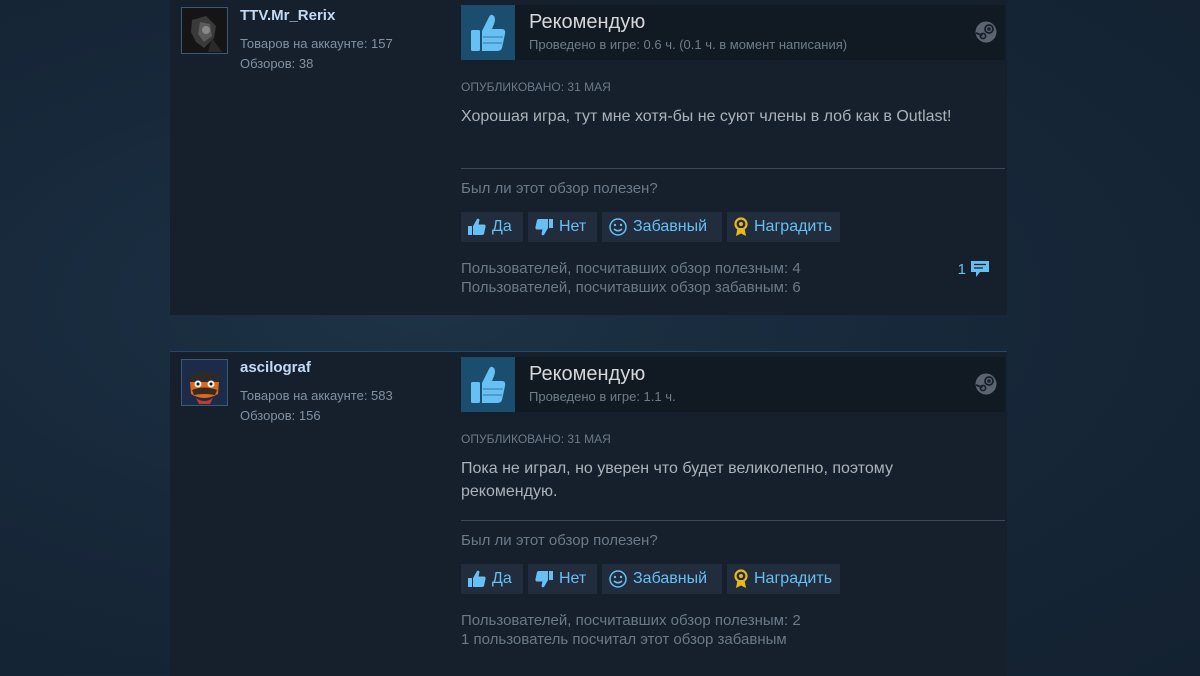  What do you see at coordinates (316, 44) in the screenshot?
I see `author-products-count: Товаров на аккаунте: 157` at bounding box center [316, 44].